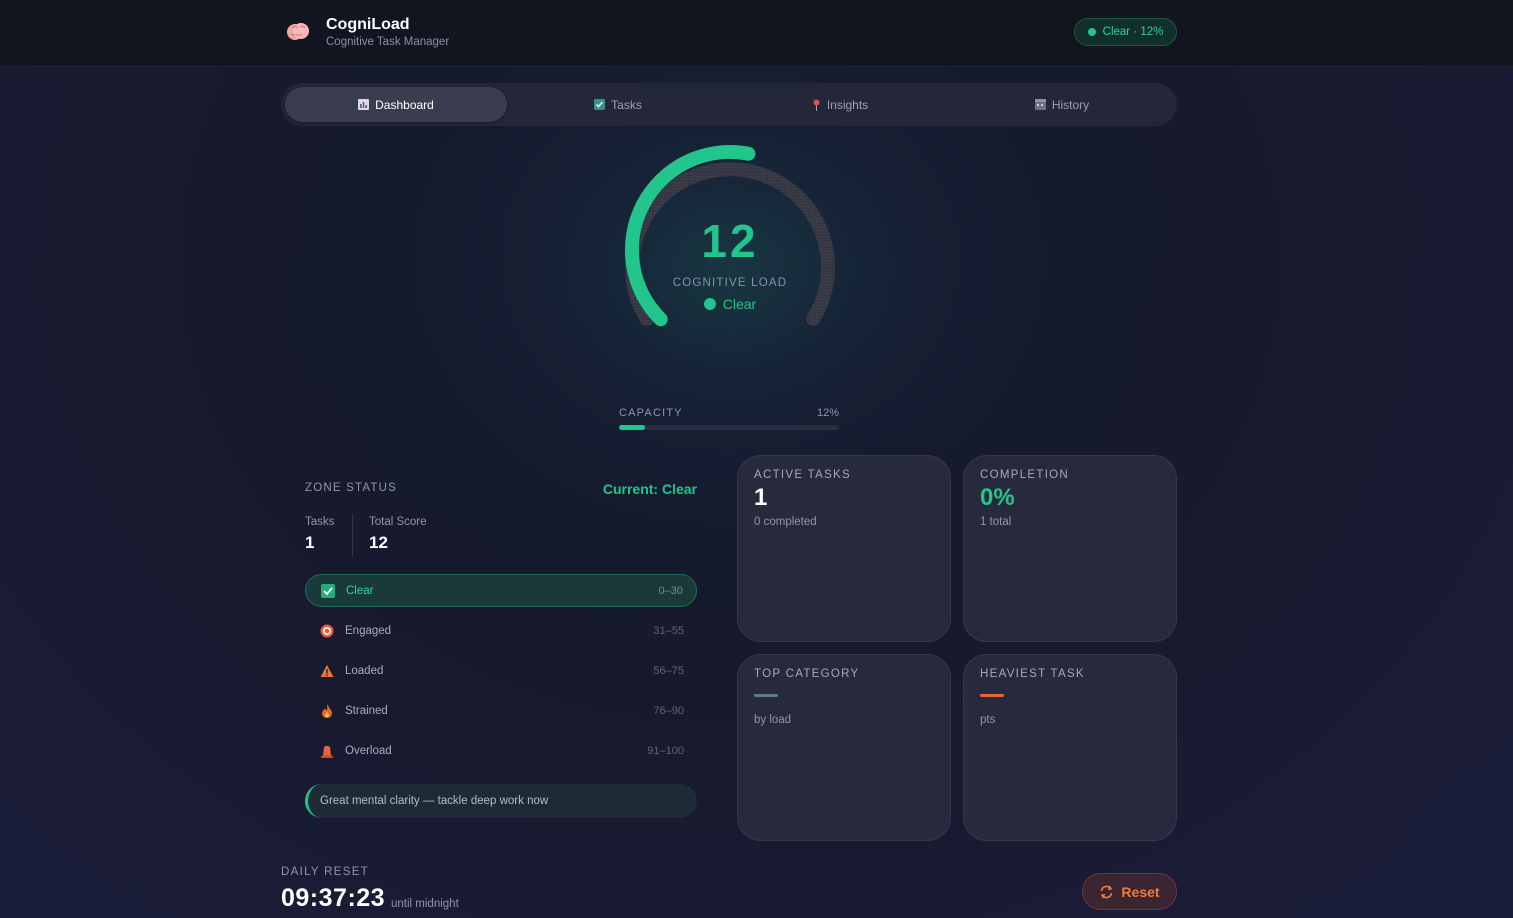 This screenshot has width=1513, height=918. Describe the element at coordinates (988, 720) in the screenshot. I see `heaviest-sub: pts` at that location.